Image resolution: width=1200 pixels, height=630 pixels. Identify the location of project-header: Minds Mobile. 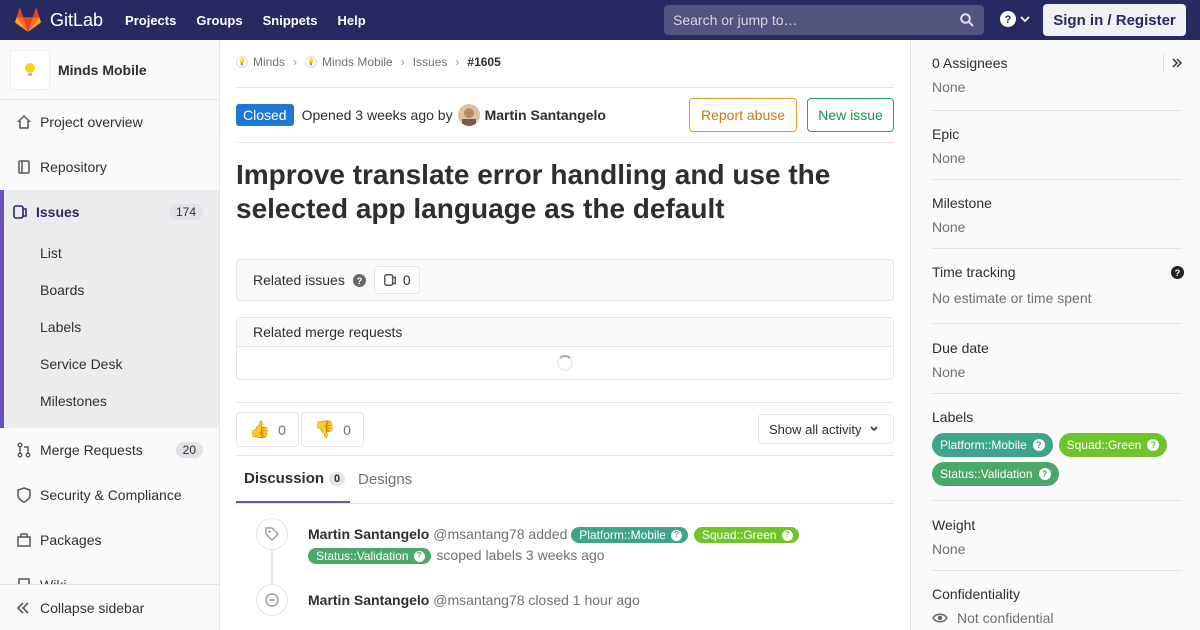
(109, 70).